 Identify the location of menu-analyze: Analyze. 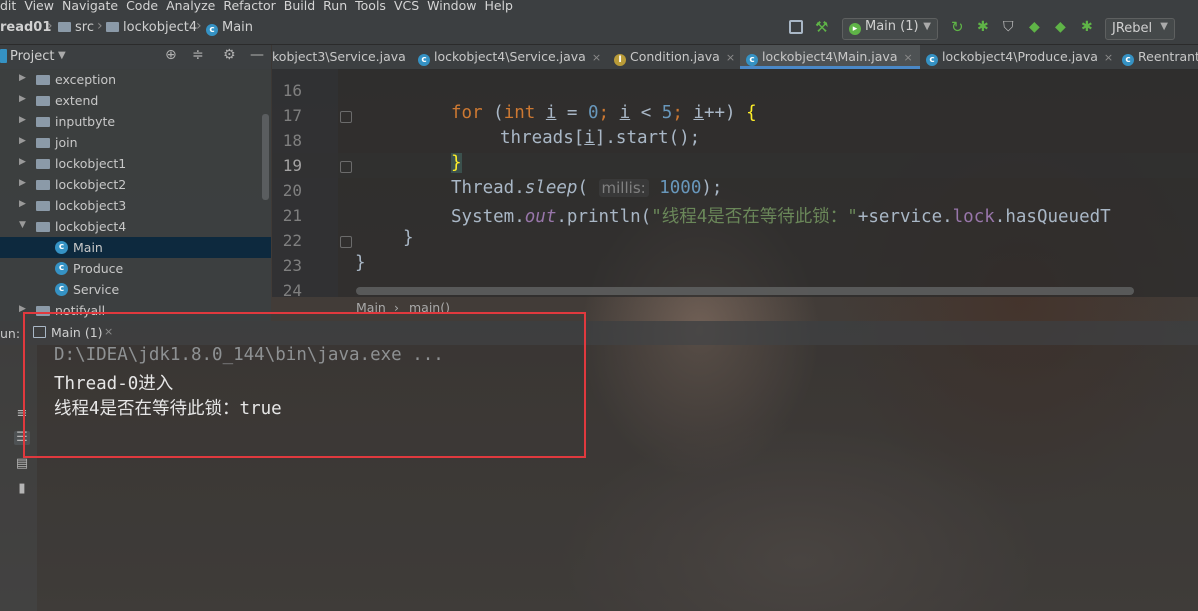
(190, 6).